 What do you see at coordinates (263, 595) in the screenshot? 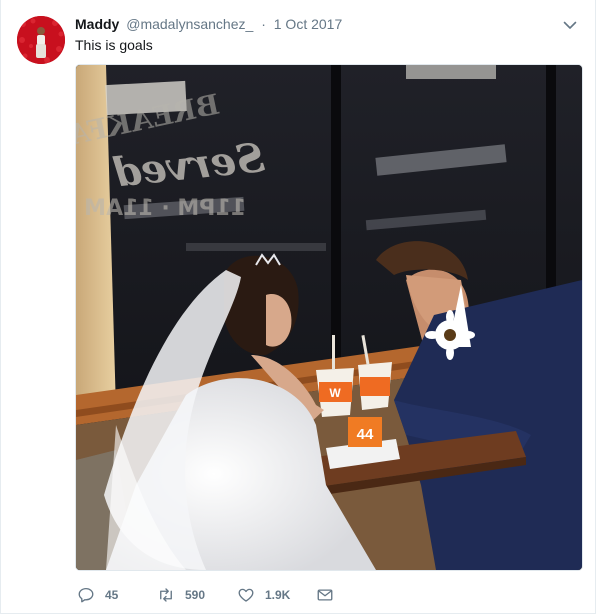
I see `like-button: 1.9K` at bounding box center [263, 595].